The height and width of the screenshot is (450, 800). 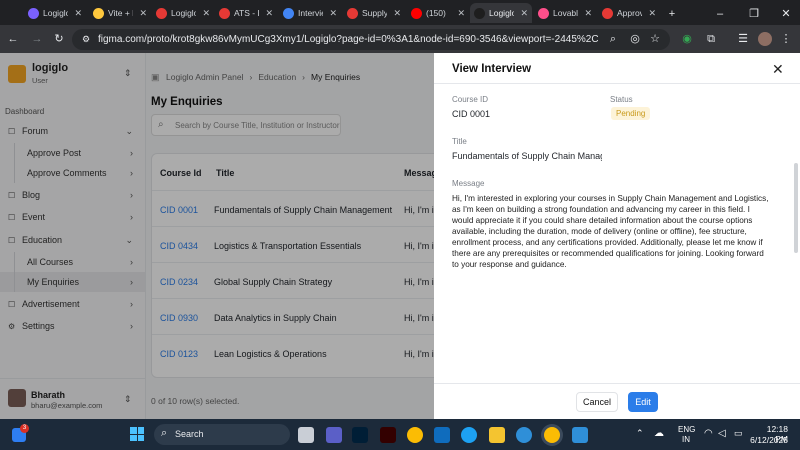 What do you see at coordinates (613, 39) in the screenshot?
I see `zoom-icon: ⌕` at bounding box center [613, 39].